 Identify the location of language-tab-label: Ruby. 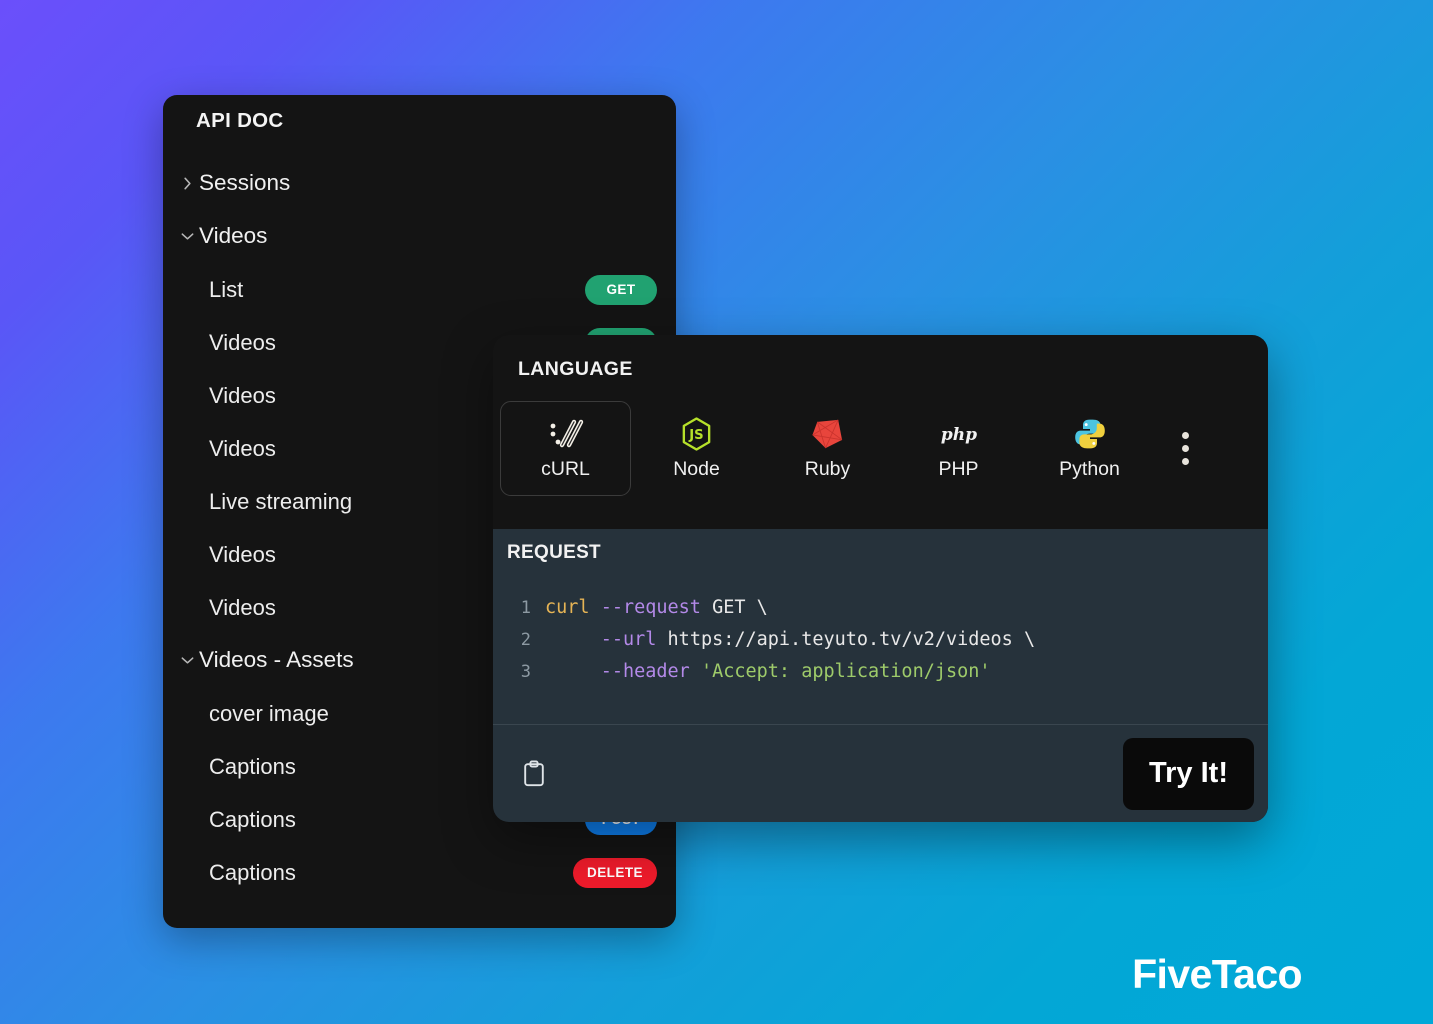
(827, 469).